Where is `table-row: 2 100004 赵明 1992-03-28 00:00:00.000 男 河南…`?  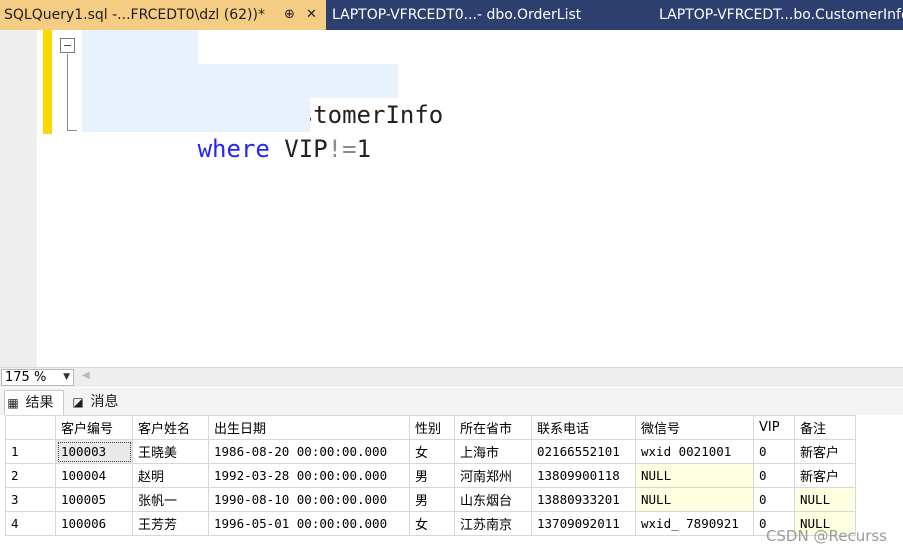 table-row: 2 100004 赵明 1992-03-28 00:00:00.000 男 河南… is located at coordinates (430, 475).